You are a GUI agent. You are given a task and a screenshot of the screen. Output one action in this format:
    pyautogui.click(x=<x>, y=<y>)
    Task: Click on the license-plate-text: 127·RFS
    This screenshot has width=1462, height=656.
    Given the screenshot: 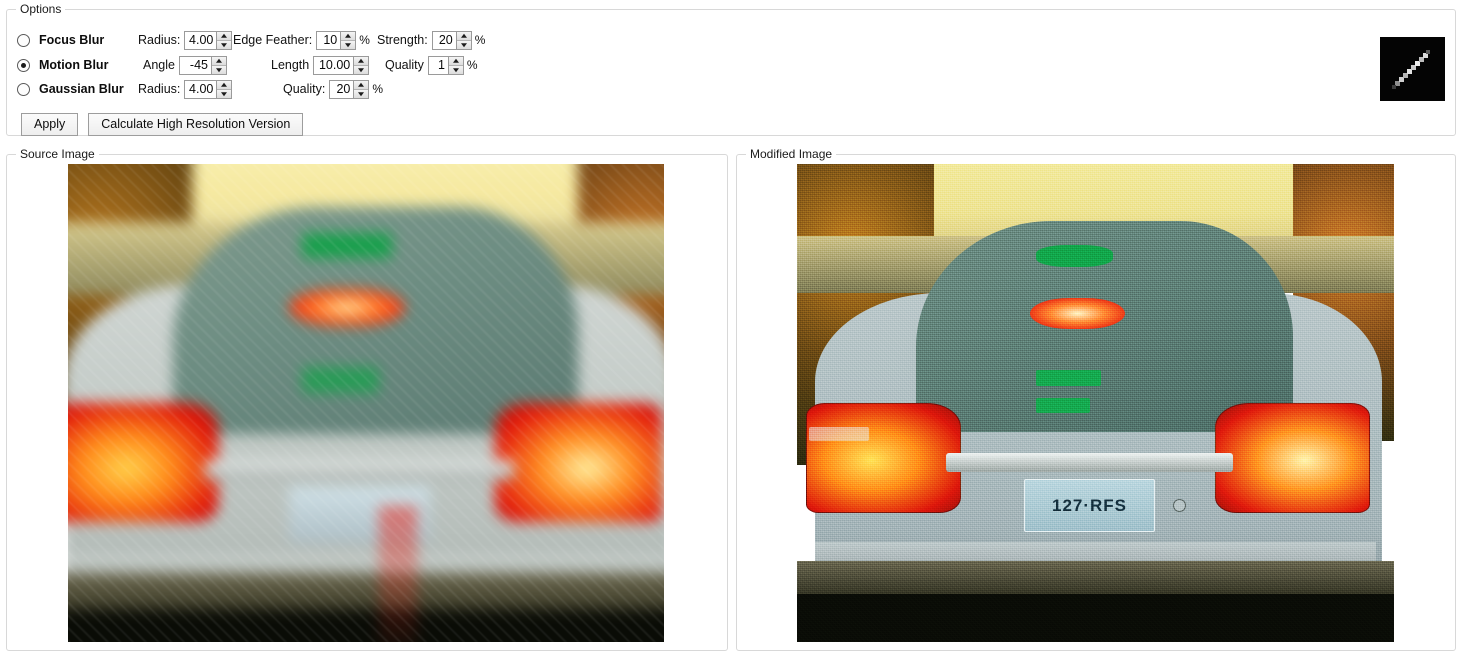 What is the action you would take?
    pyautogui.click(x=1090, y=505)
    